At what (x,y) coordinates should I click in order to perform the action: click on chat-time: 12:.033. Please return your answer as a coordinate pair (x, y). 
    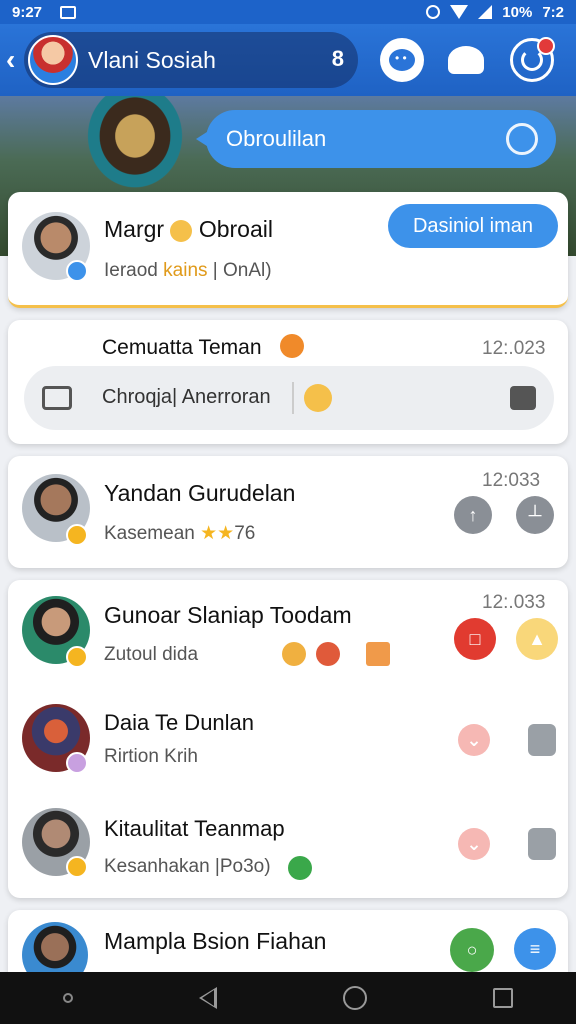
    Looking at the image, I should click on (514, 602).